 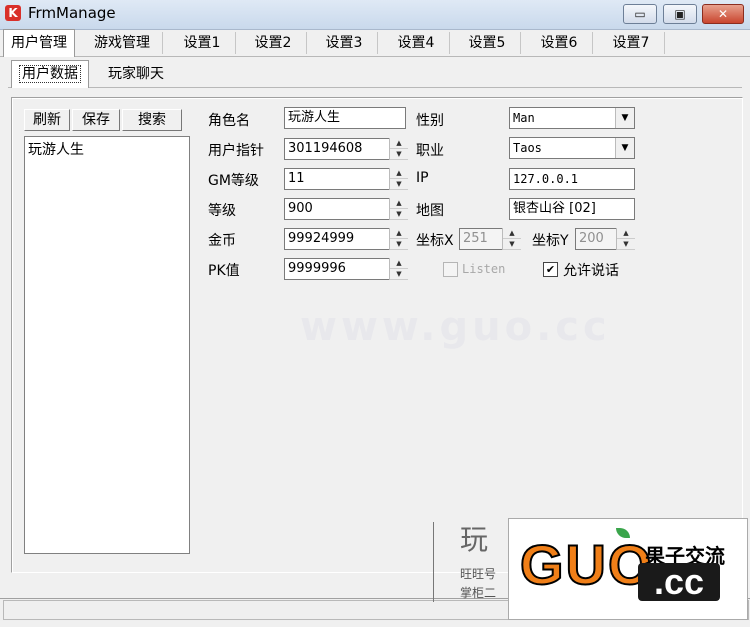 I want to click on level-value: 900, so click(x=300, y=208).